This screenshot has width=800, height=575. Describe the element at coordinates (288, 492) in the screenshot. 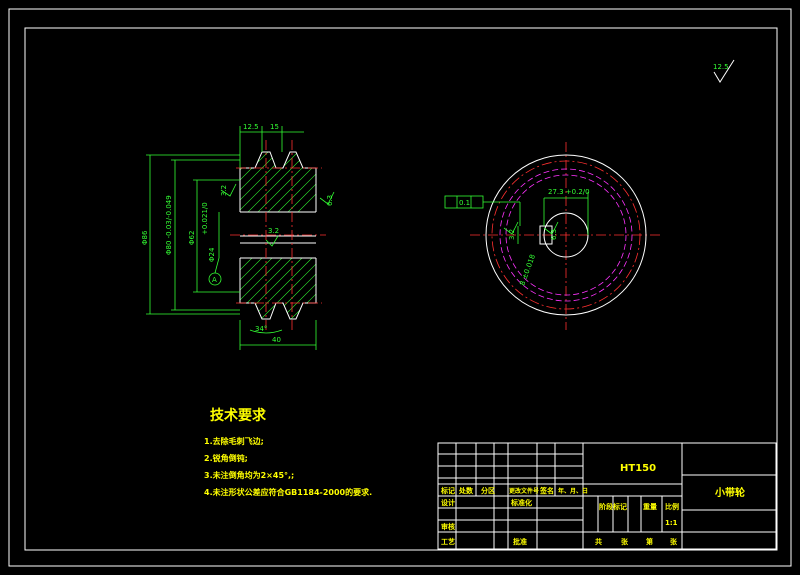

I see `requirement-item: 4.未注形状公差应符合GB1184-2000的要求.` at that location.